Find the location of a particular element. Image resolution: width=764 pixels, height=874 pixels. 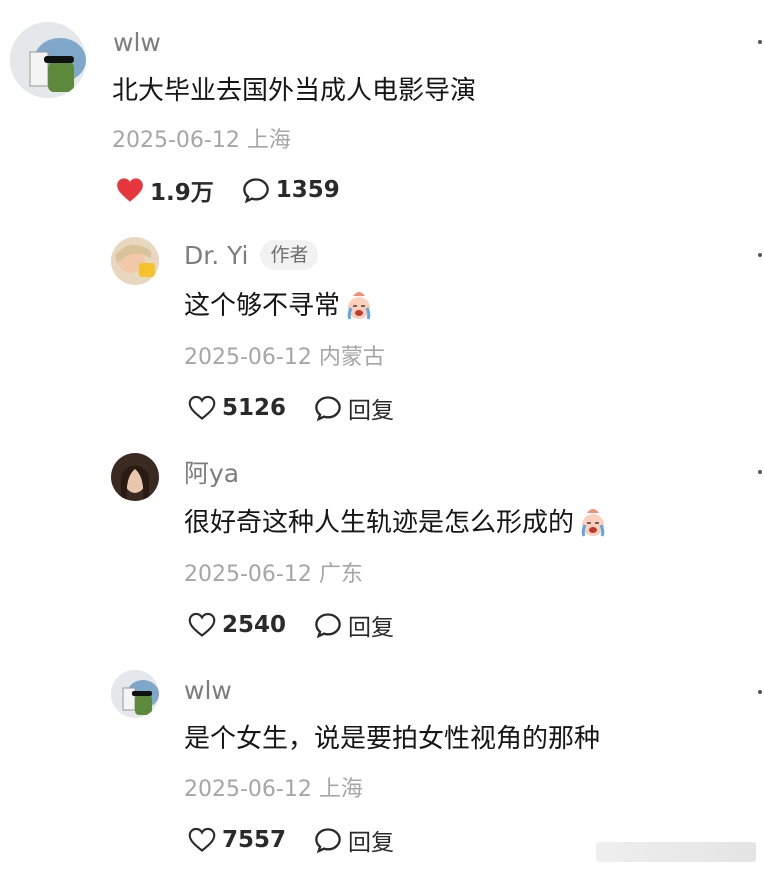

comment-username: 阿ya is located at coordinates (211, 474).